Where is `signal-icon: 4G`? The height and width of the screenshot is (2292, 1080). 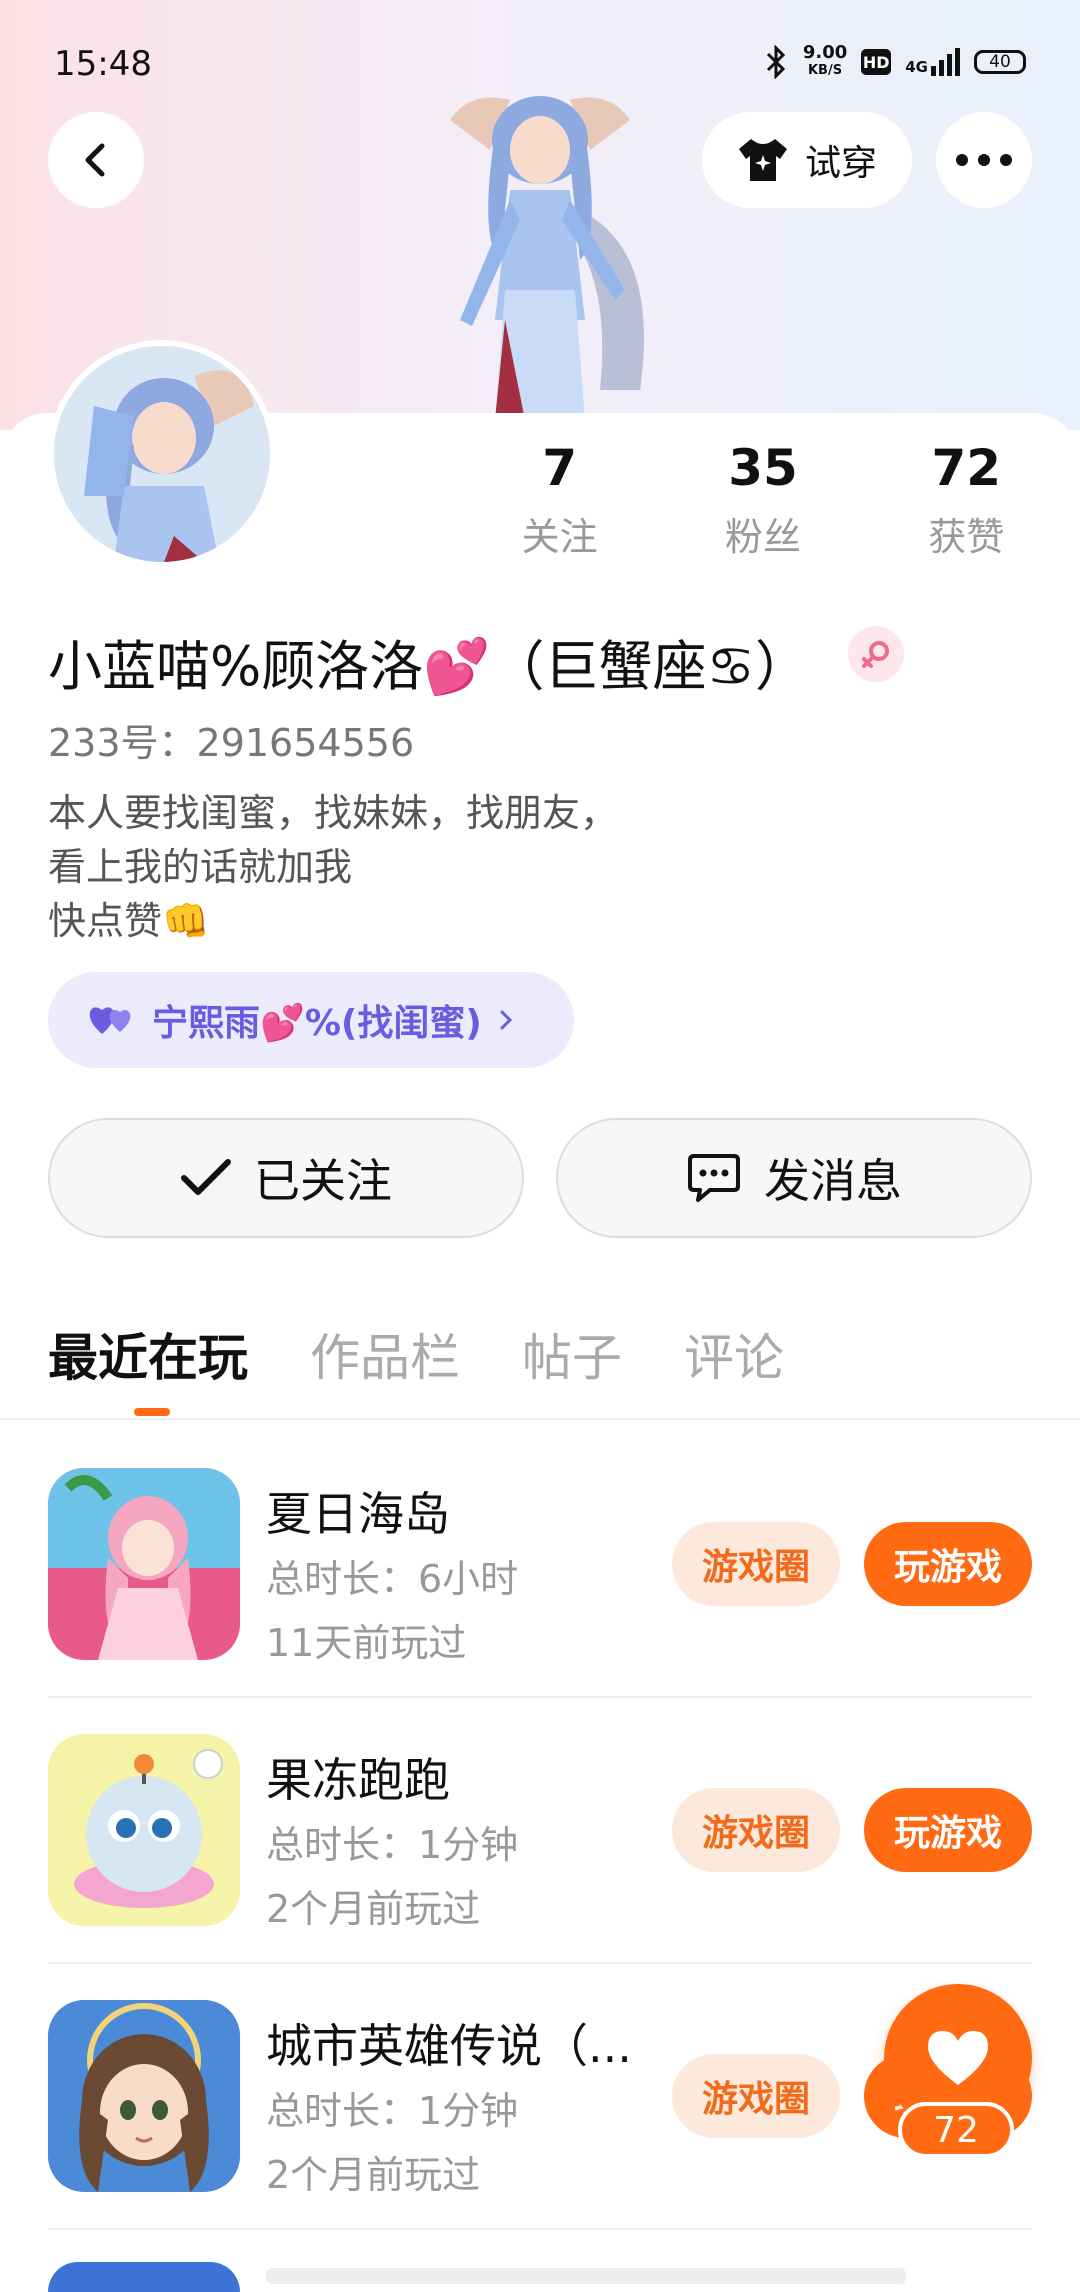
signal-icon: 4G is located at coordinates (932, 62).